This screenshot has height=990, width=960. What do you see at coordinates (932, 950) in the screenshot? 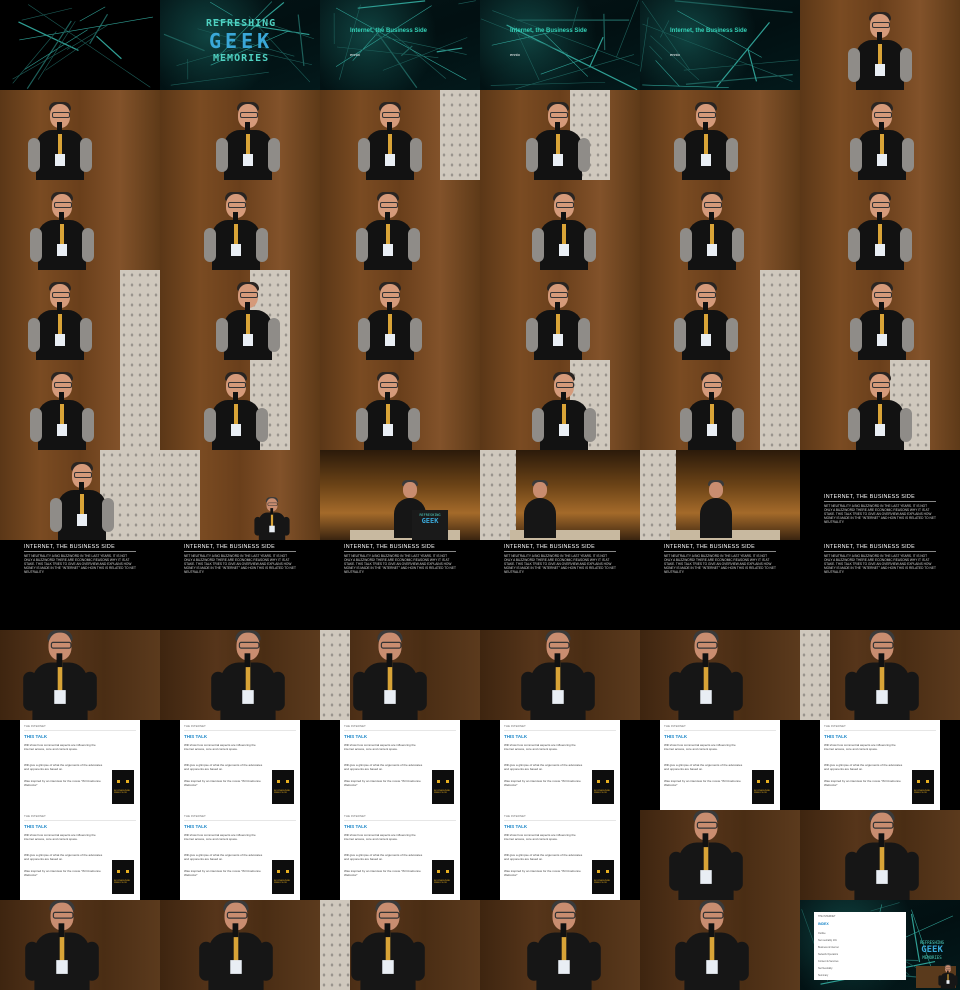
I see `side-logo-line-2: GEEK` at bounding box center [932, 950].